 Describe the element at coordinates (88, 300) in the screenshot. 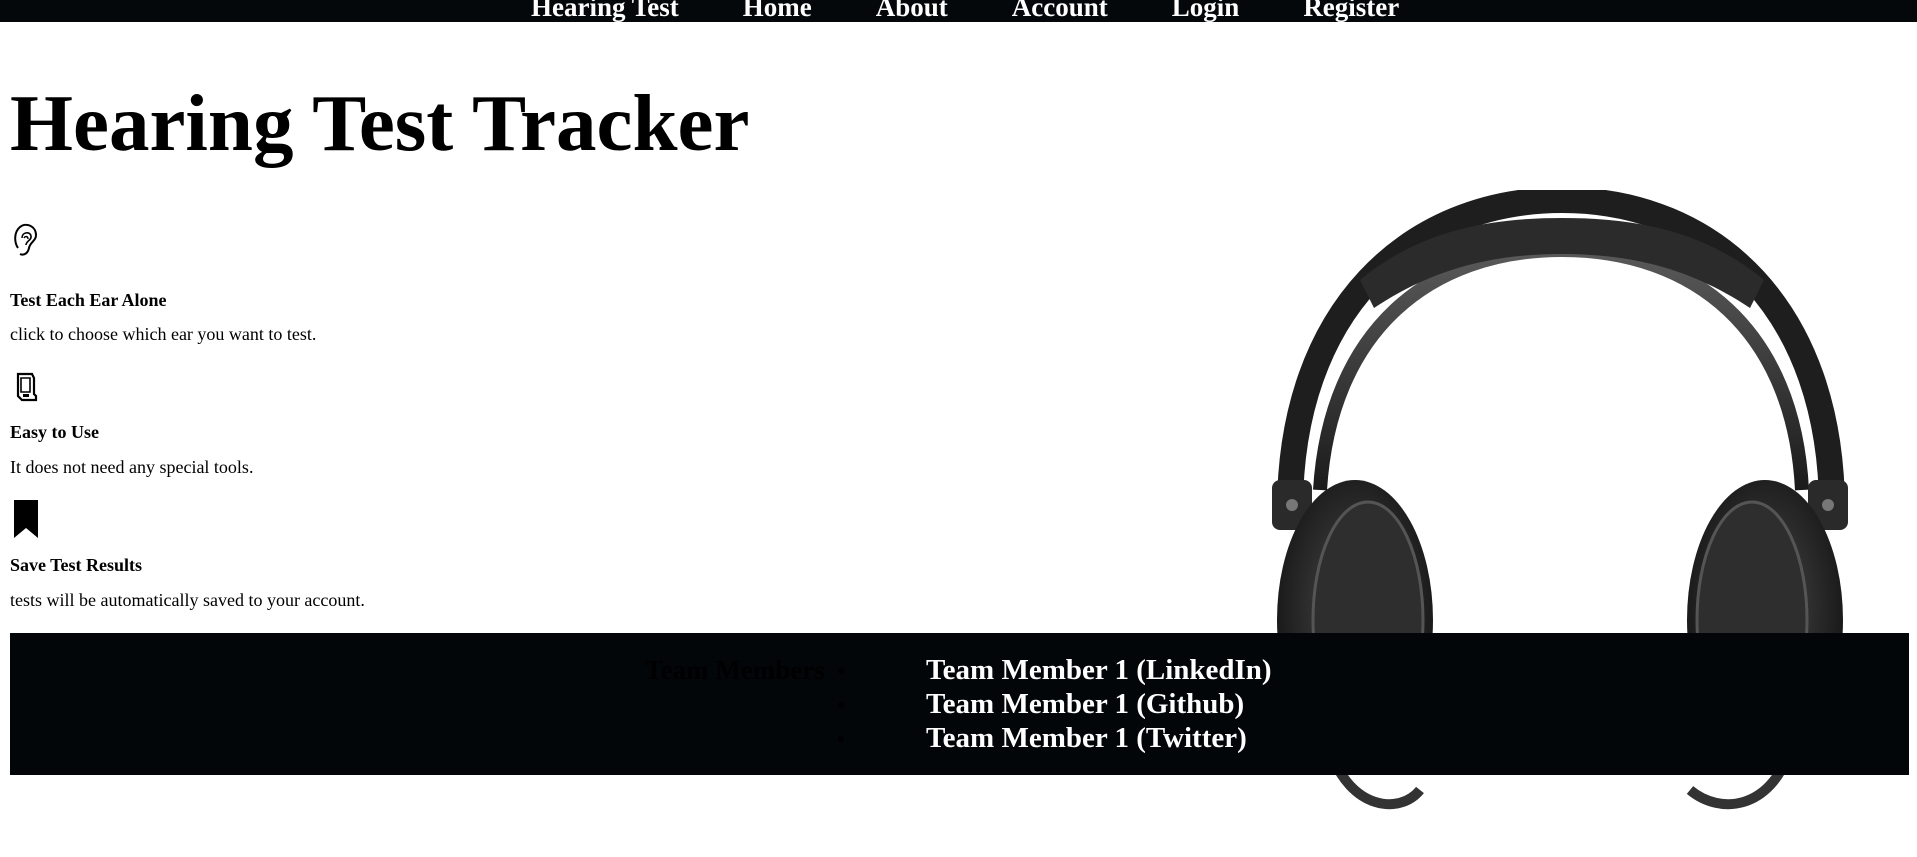

I see `feature-heading: Test Each Ear Alone` at that location.